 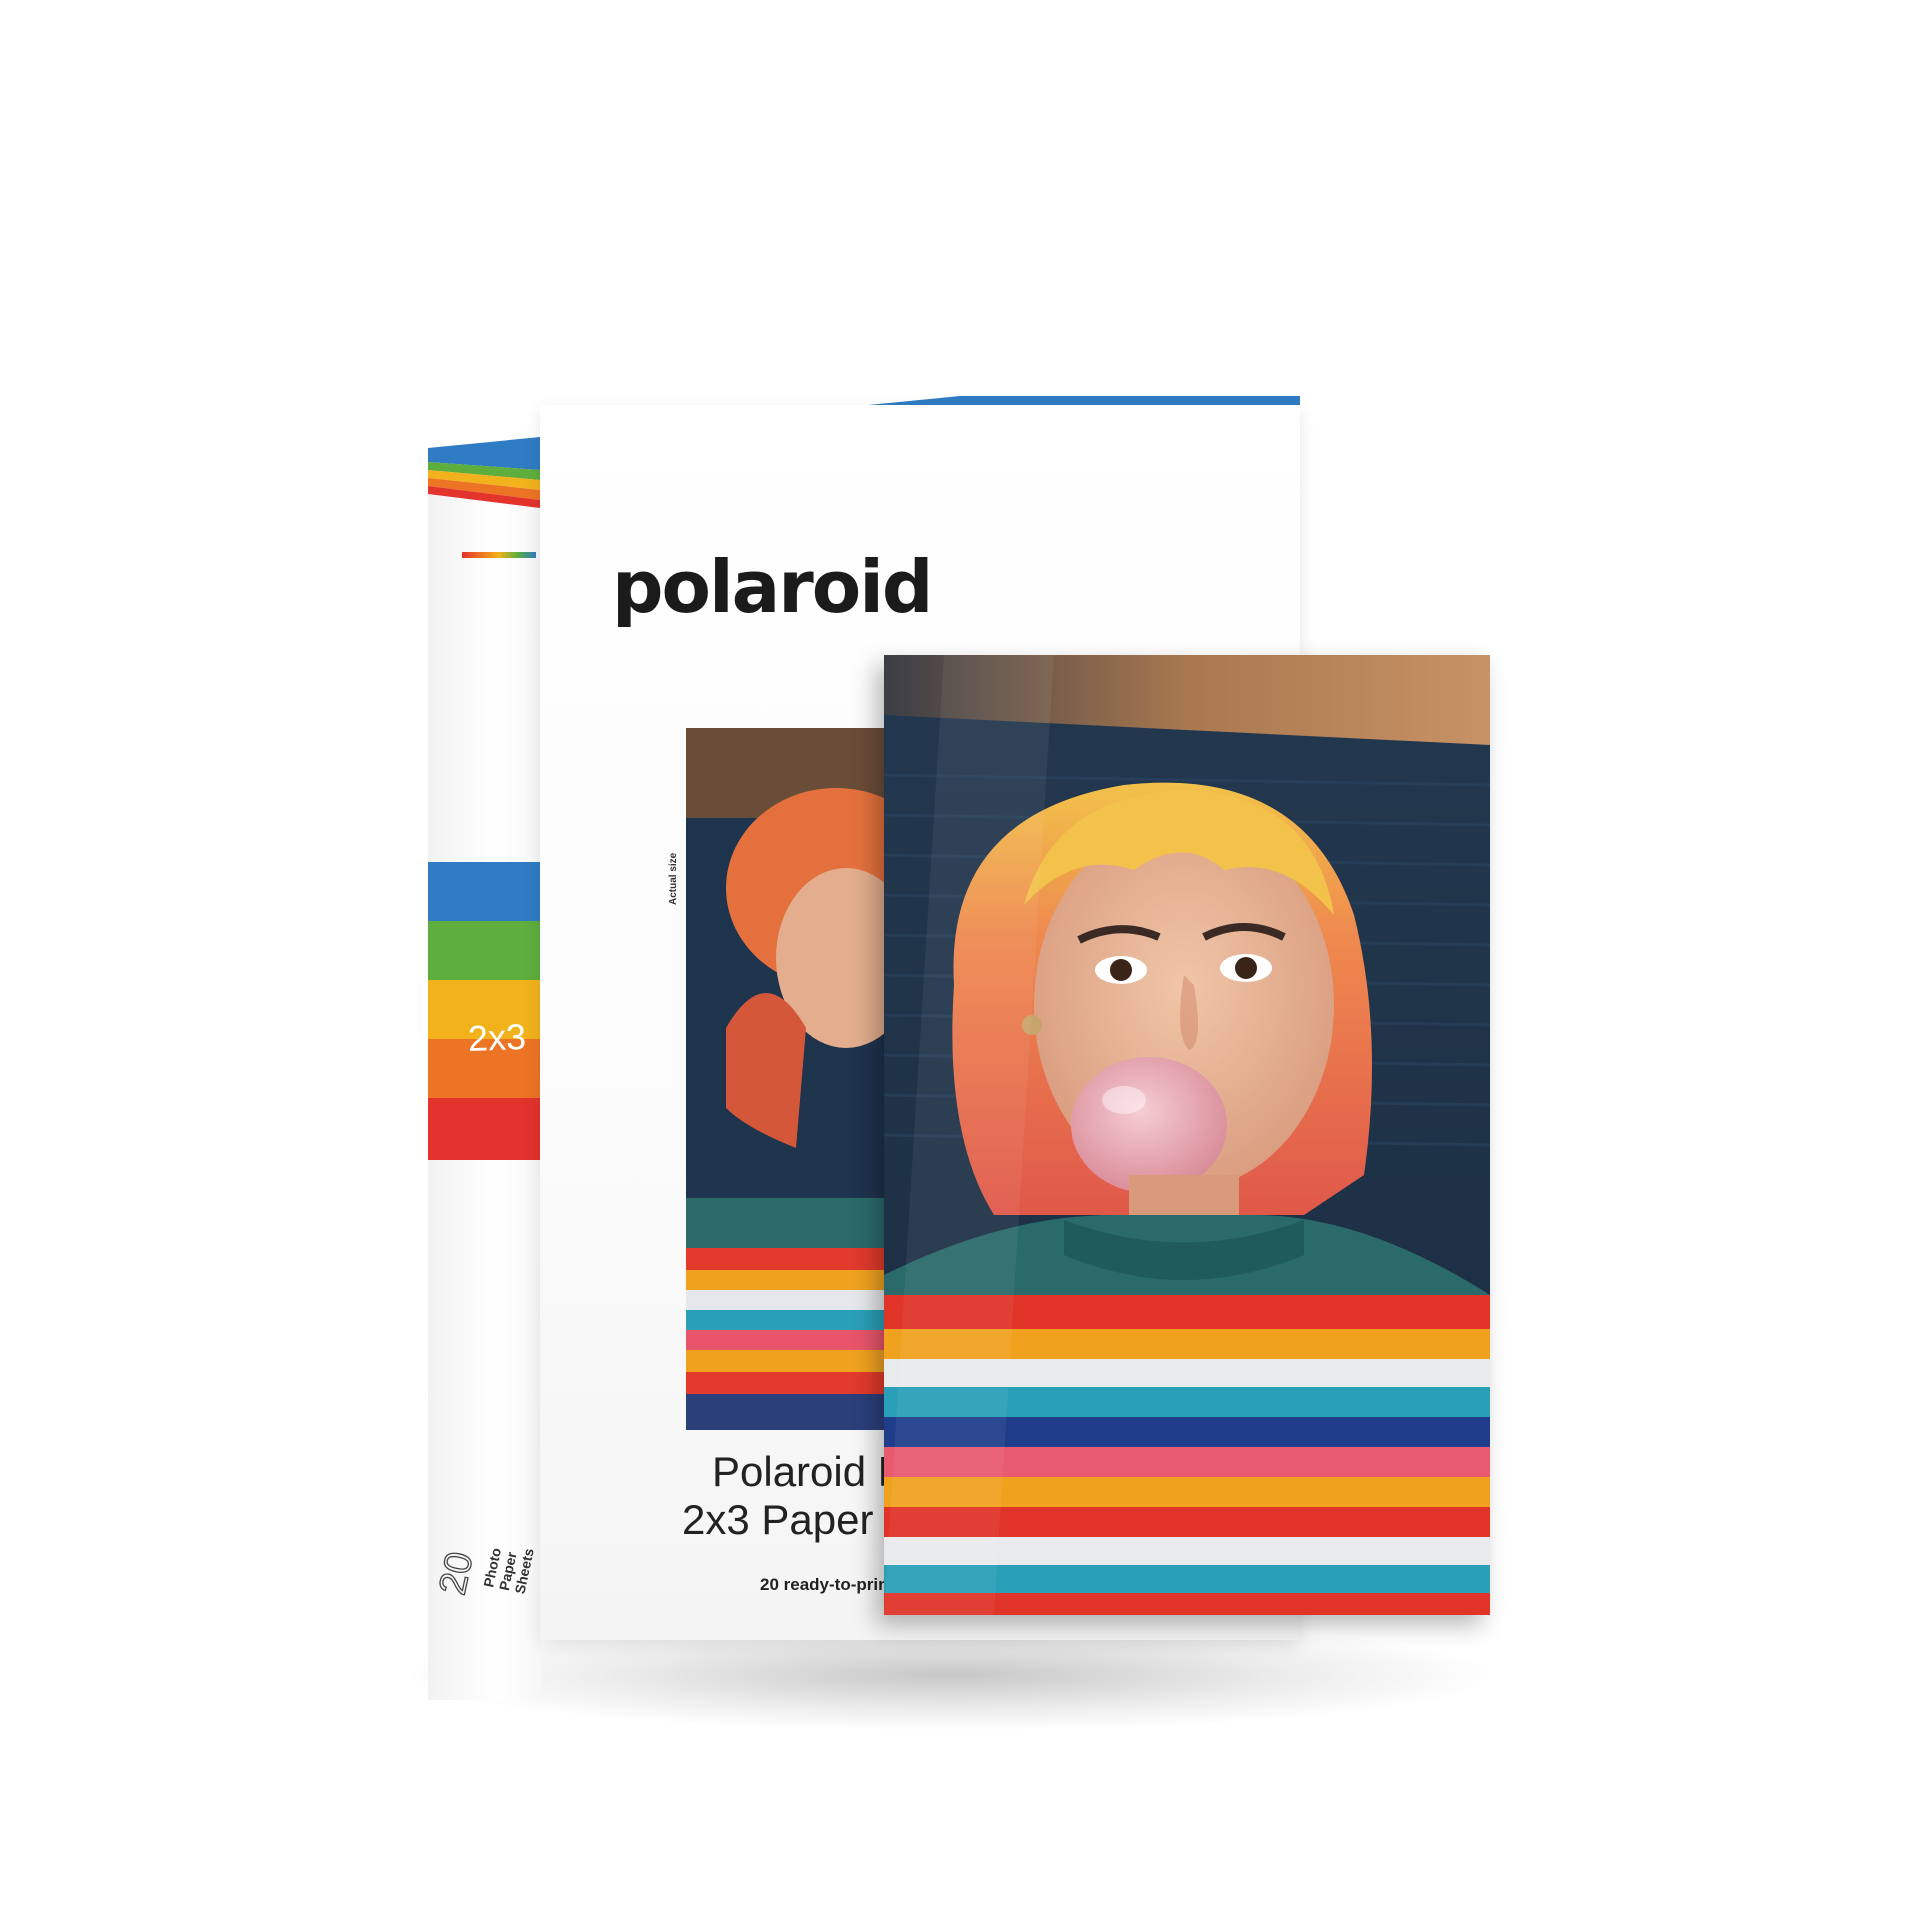 What do you see at coordinates (673, 878) in the screenshot?
I see `actual-size-note: Actual size` at bounding box center [673, 878].